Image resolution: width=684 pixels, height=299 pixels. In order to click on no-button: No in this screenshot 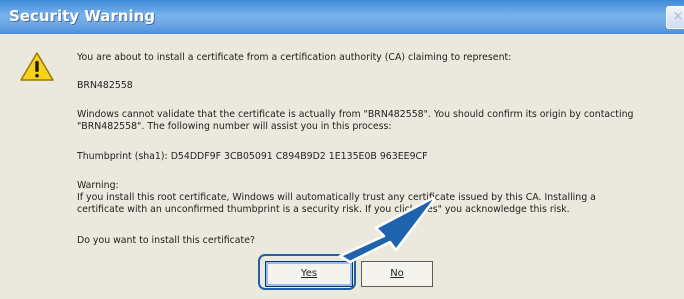, I will do `click(397, 274)`.